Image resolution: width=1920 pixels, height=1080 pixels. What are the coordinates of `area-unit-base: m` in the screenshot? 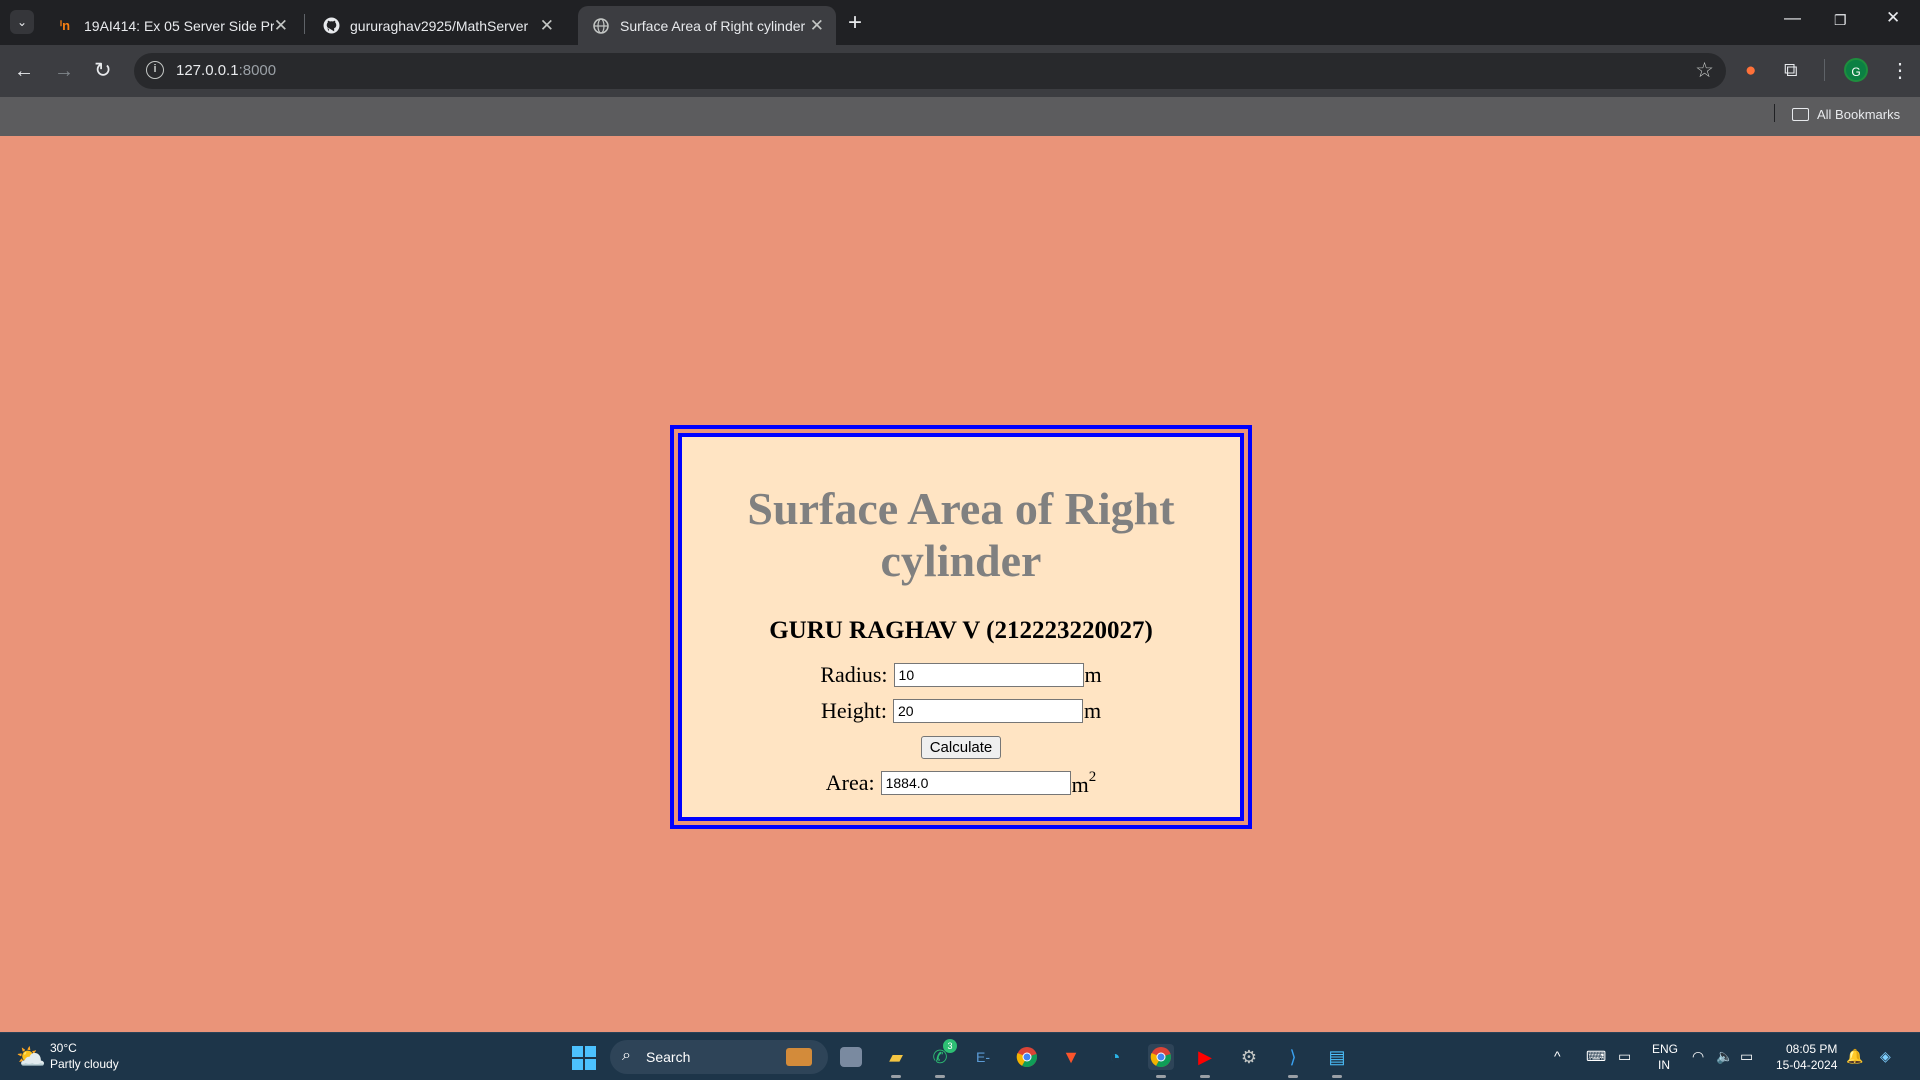 It's located at (1080, 784).